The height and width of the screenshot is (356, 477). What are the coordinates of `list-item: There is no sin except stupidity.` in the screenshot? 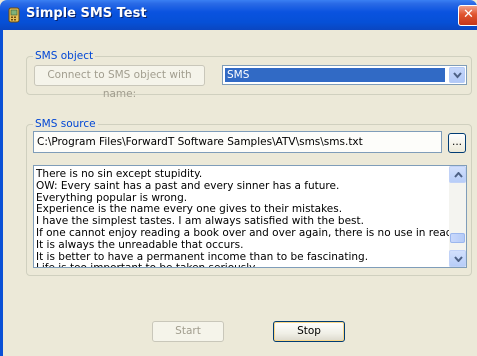 It's located at (241, 175).